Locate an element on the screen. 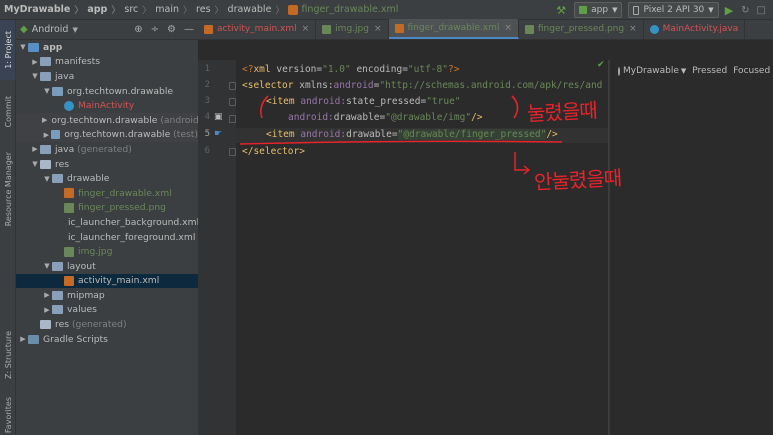 This screenshot has height=435, width=773. tab-structure: Z: Structure is located at coordinates (8, 355).